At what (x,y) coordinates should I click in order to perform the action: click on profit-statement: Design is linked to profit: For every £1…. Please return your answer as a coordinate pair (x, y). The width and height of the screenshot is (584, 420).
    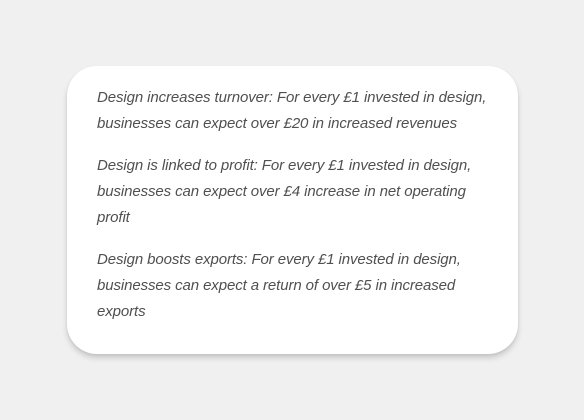
    Looking at the image, I should click on (284, 191).